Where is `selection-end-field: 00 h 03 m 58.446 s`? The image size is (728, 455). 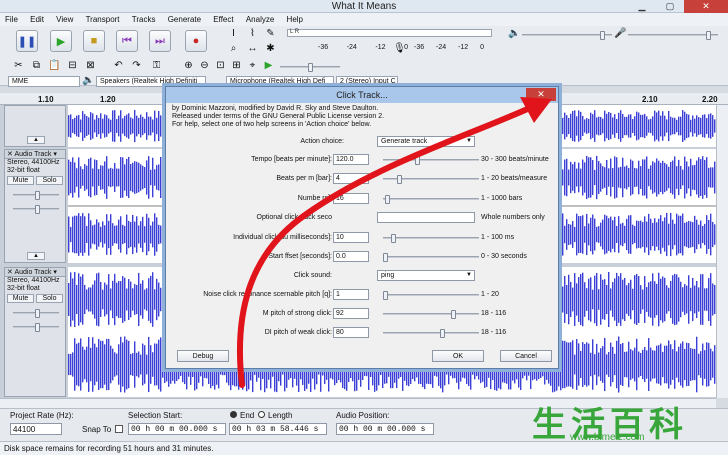 selection-end-field: 00 h 03 m 58.446 s is located at coordinates (278, 429).